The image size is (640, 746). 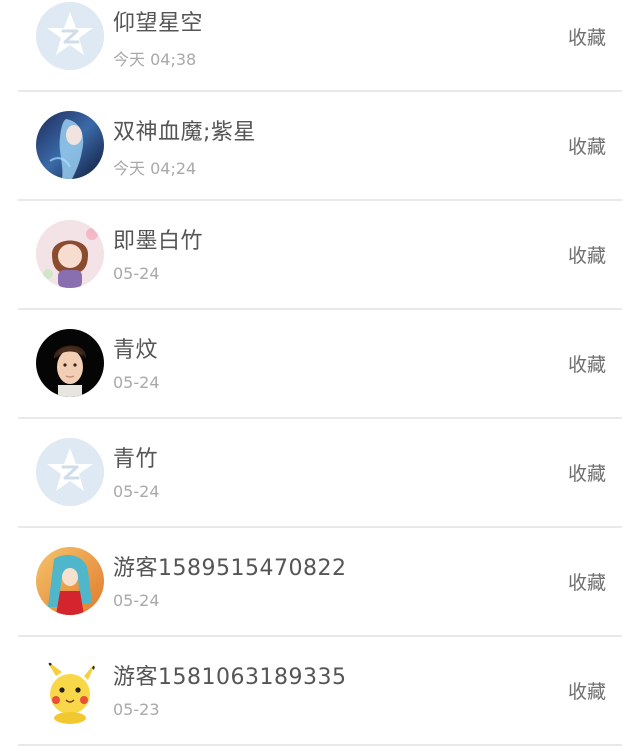 I want to click on list-item: 游客1581063189335 05-23 收藏, so click(x=320, y=691).